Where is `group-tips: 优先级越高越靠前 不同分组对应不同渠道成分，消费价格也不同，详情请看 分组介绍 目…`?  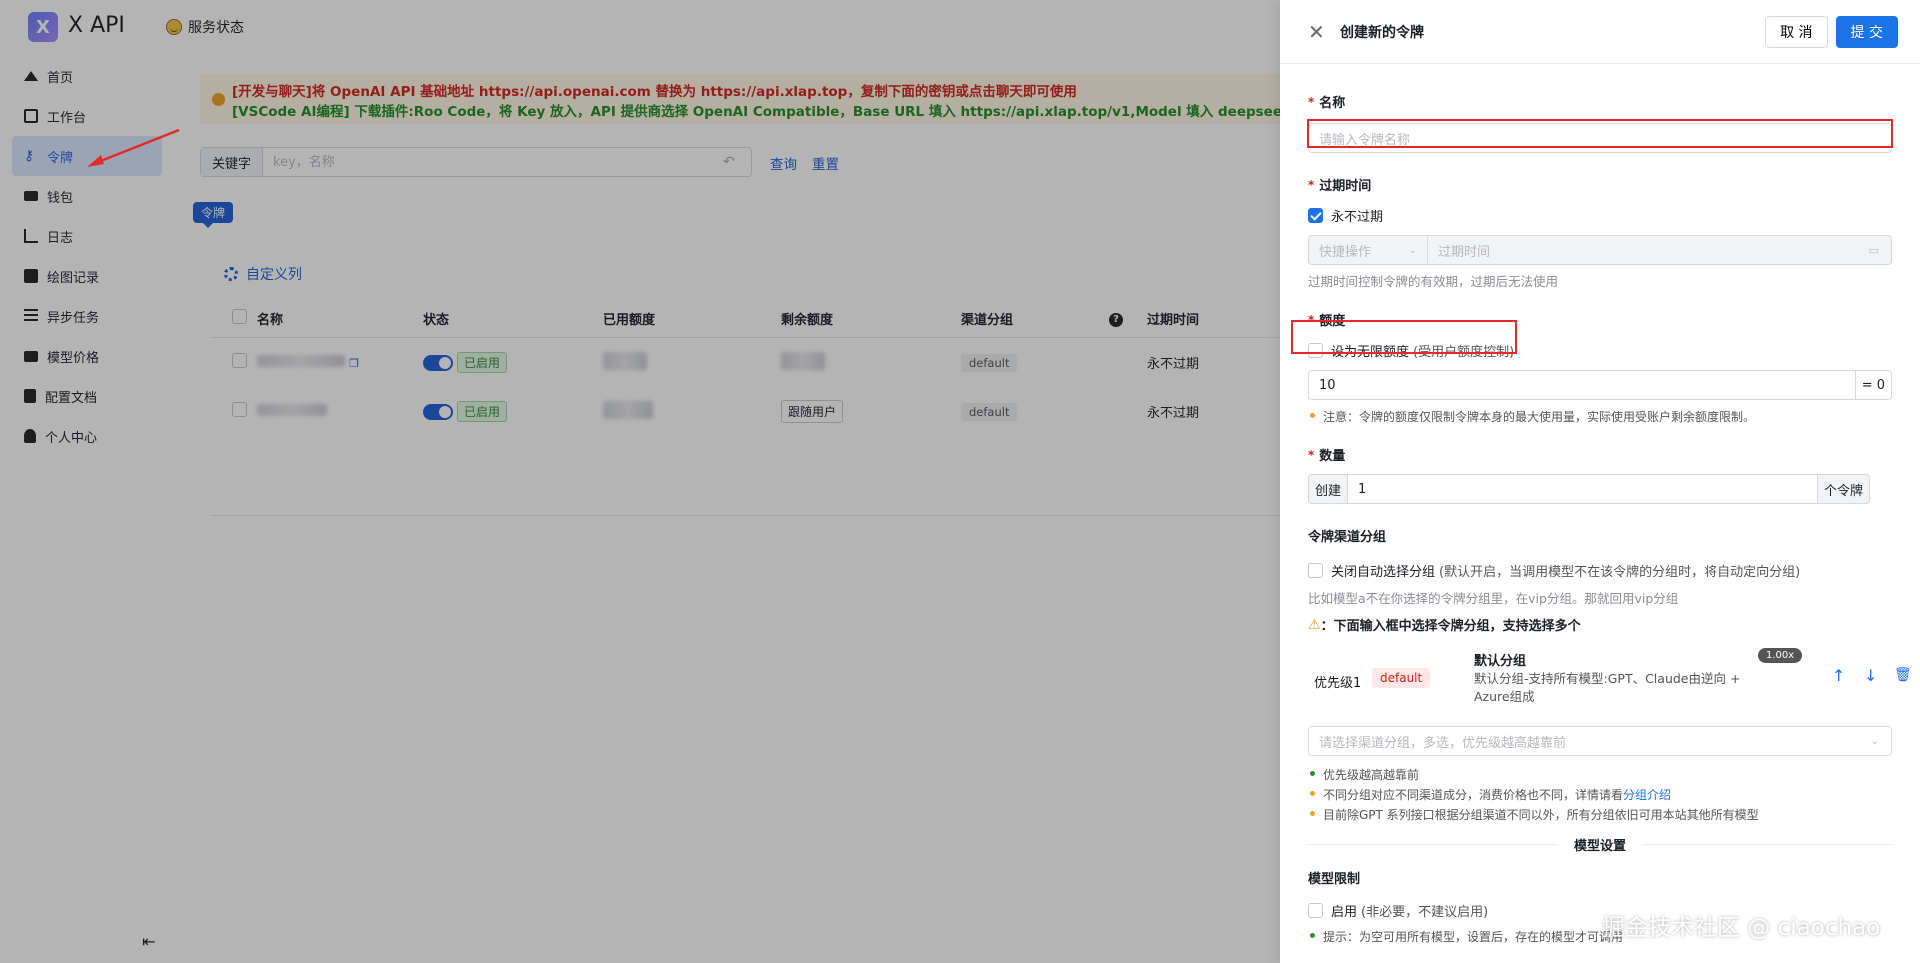
group-tips: 优先级越高越靠前 不同分组对应不同渠道成分，消费价格也不同，详情请看 分组介绍 目… is located at coordinates (1600, 794).